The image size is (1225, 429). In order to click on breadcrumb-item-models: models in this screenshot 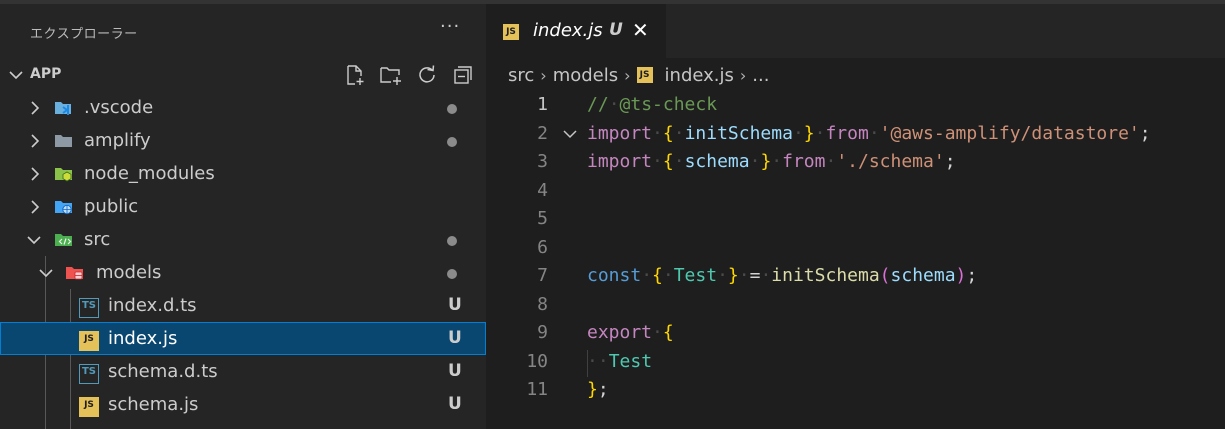, I will do `click(585, 75)`.